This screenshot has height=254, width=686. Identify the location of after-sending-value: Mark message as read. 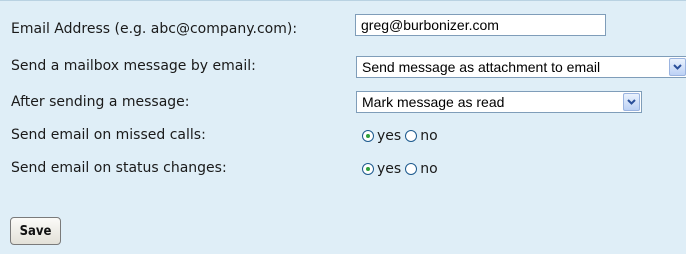
(433, 102).